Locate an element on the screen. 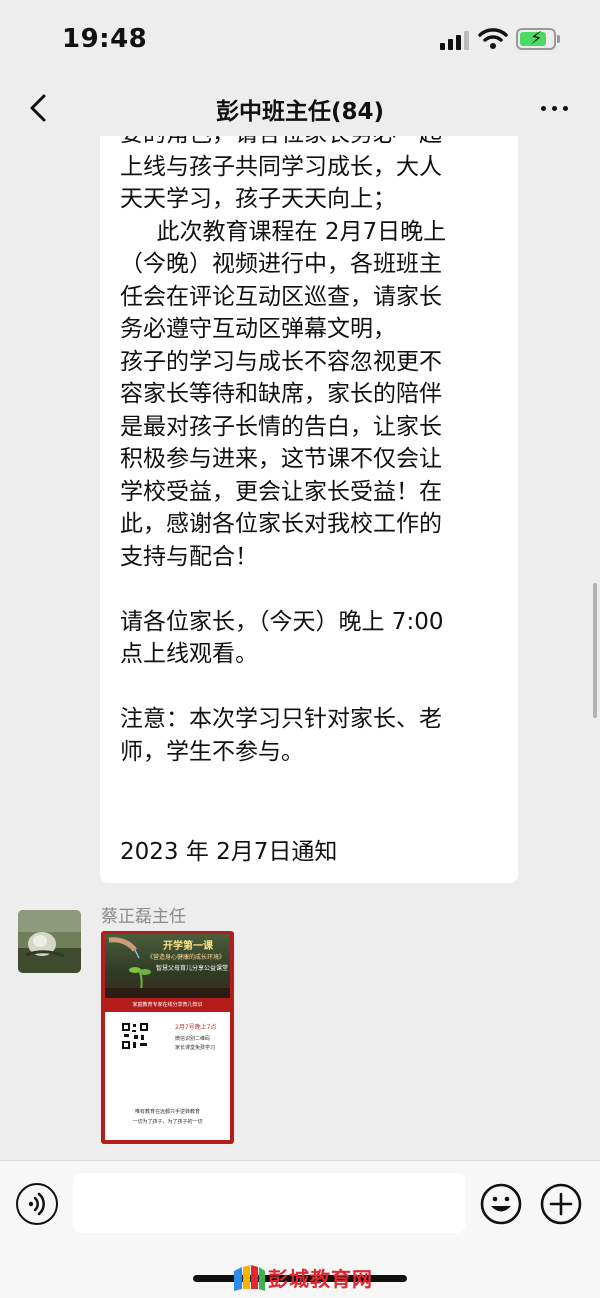 The image size is (600, 1298). poster-time: 2月7号晚上7点 is located at coordinates (196, 1027).